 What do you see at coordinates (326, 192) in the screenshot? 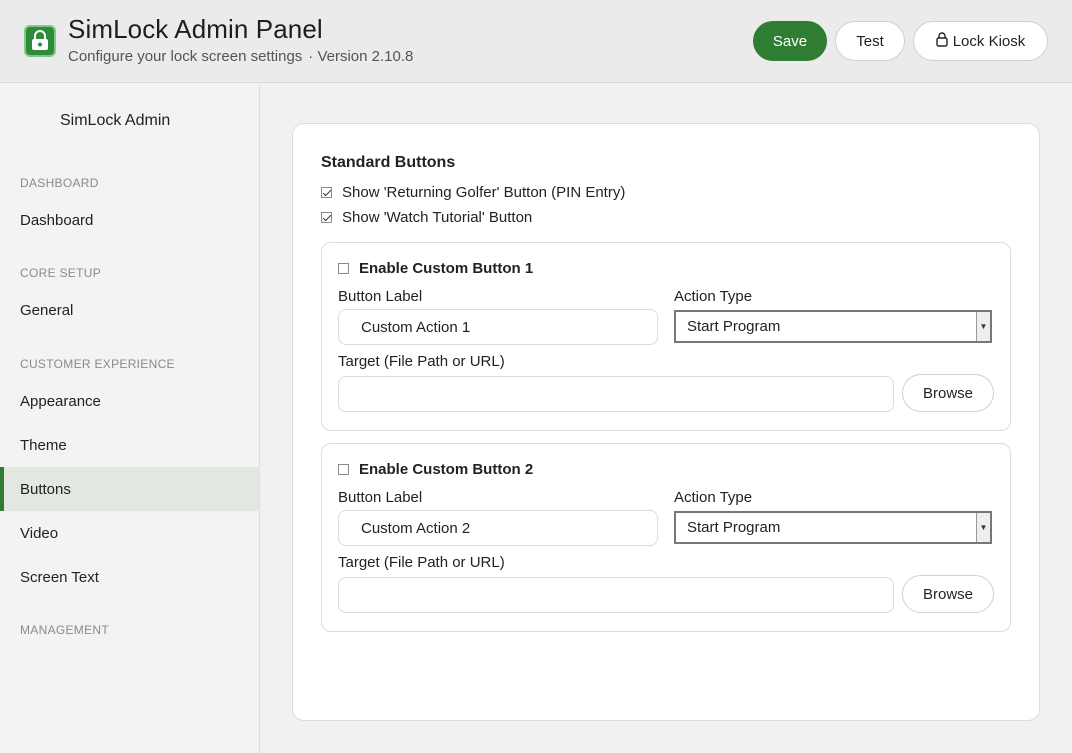
I see `returning-golfer-checkbox` at bounding box center [326, 192].